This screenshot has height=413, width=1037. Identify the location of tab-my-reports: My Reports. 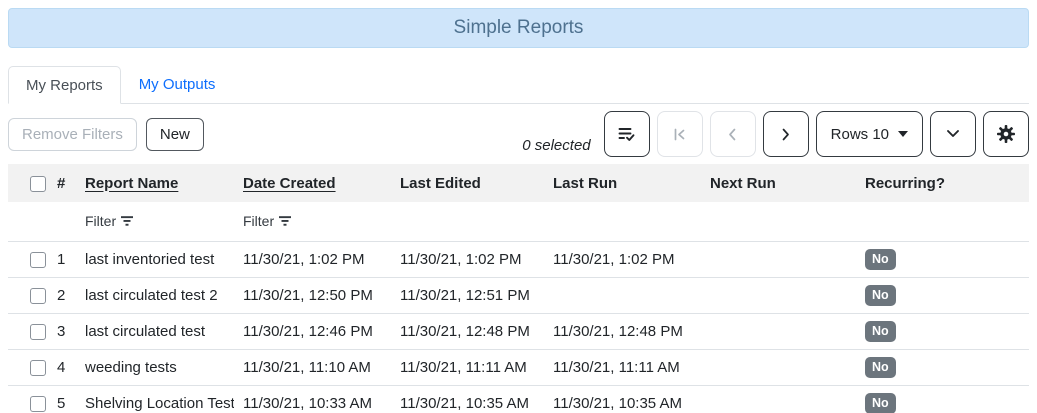
(64, 85).